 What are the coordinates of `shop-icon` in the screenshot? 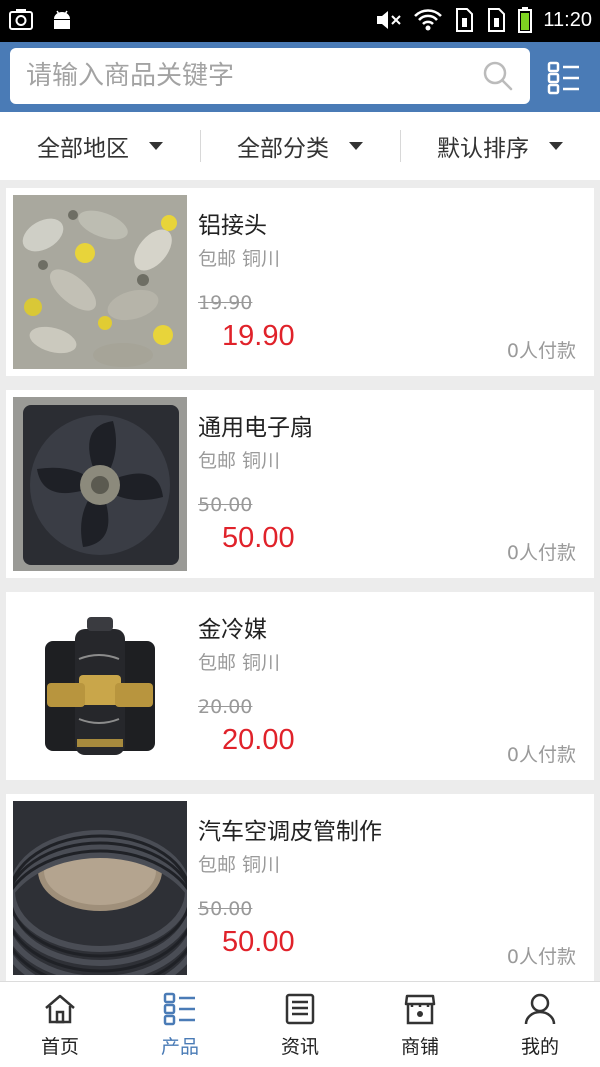 It's located at (420, 1009).